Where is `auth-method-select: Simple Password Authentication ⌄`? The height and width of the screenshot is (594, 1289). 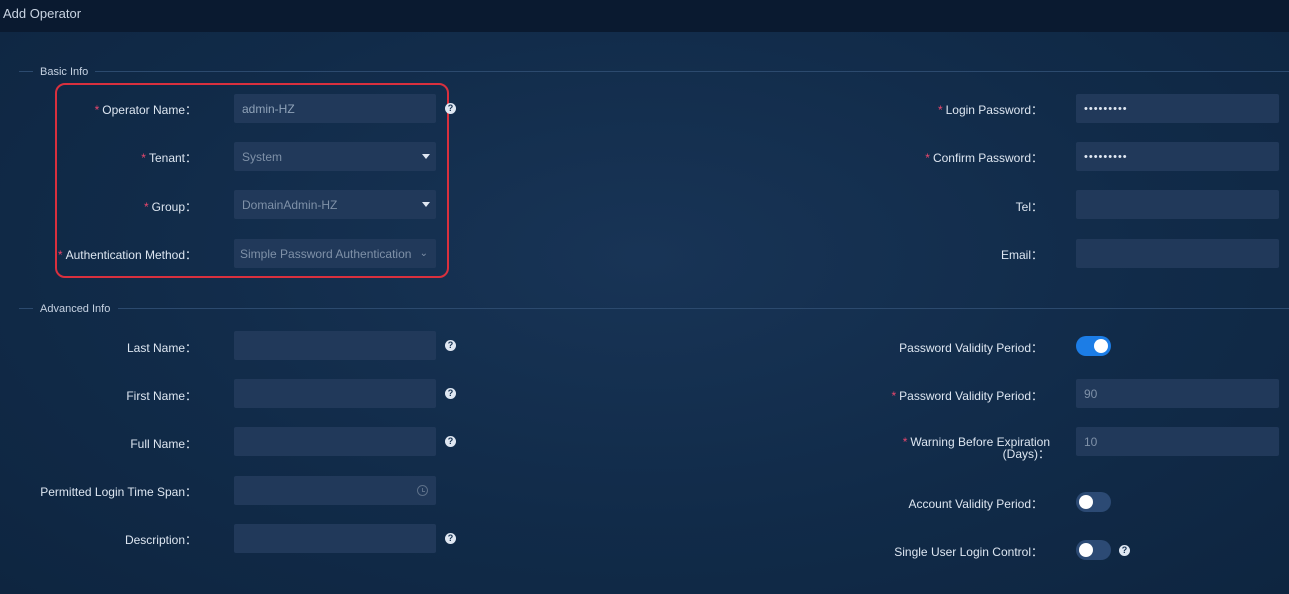 auth-method-select: Simple Password Authentication ⌄ is located at coordinates (335, 253).